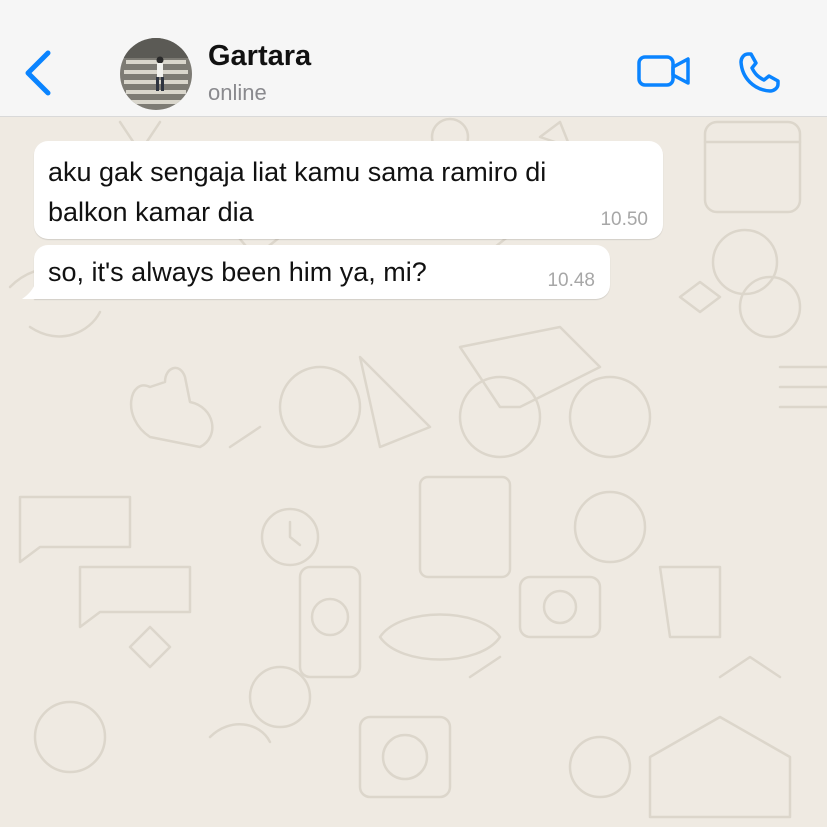  Describe the element at coordinates (237, 272) in the screenshot. I see `message-line: so, it's always been him ya, mi?` at that location.